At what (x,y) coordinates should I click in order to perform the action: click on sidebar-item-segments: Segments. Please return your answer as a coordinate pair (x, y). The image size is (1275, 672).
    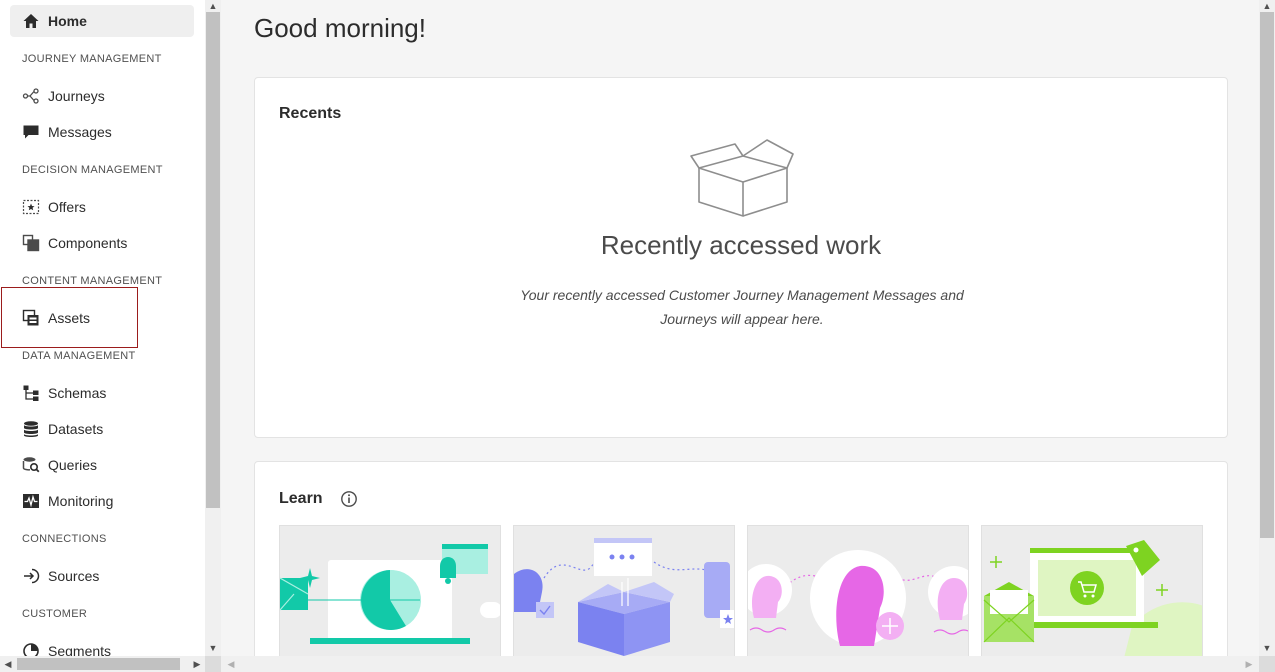
    Looking at the image, I should click on (102, 645).